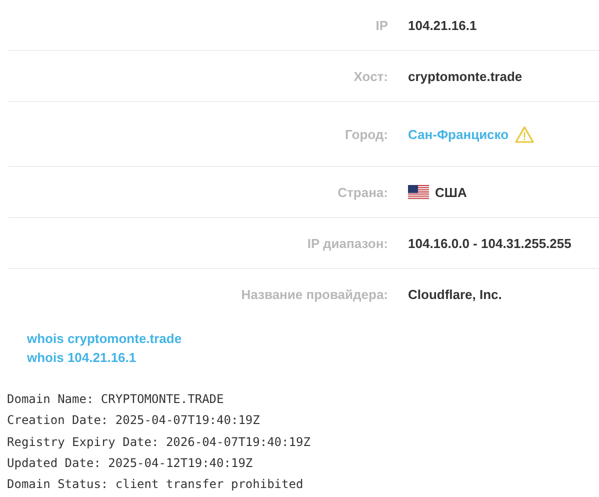 The height and width of the screenshot is (497, 599). I want to click on whois-line: Registry Expiry Date: 2026-04-07T19:40:19Z, so click(158, 442).